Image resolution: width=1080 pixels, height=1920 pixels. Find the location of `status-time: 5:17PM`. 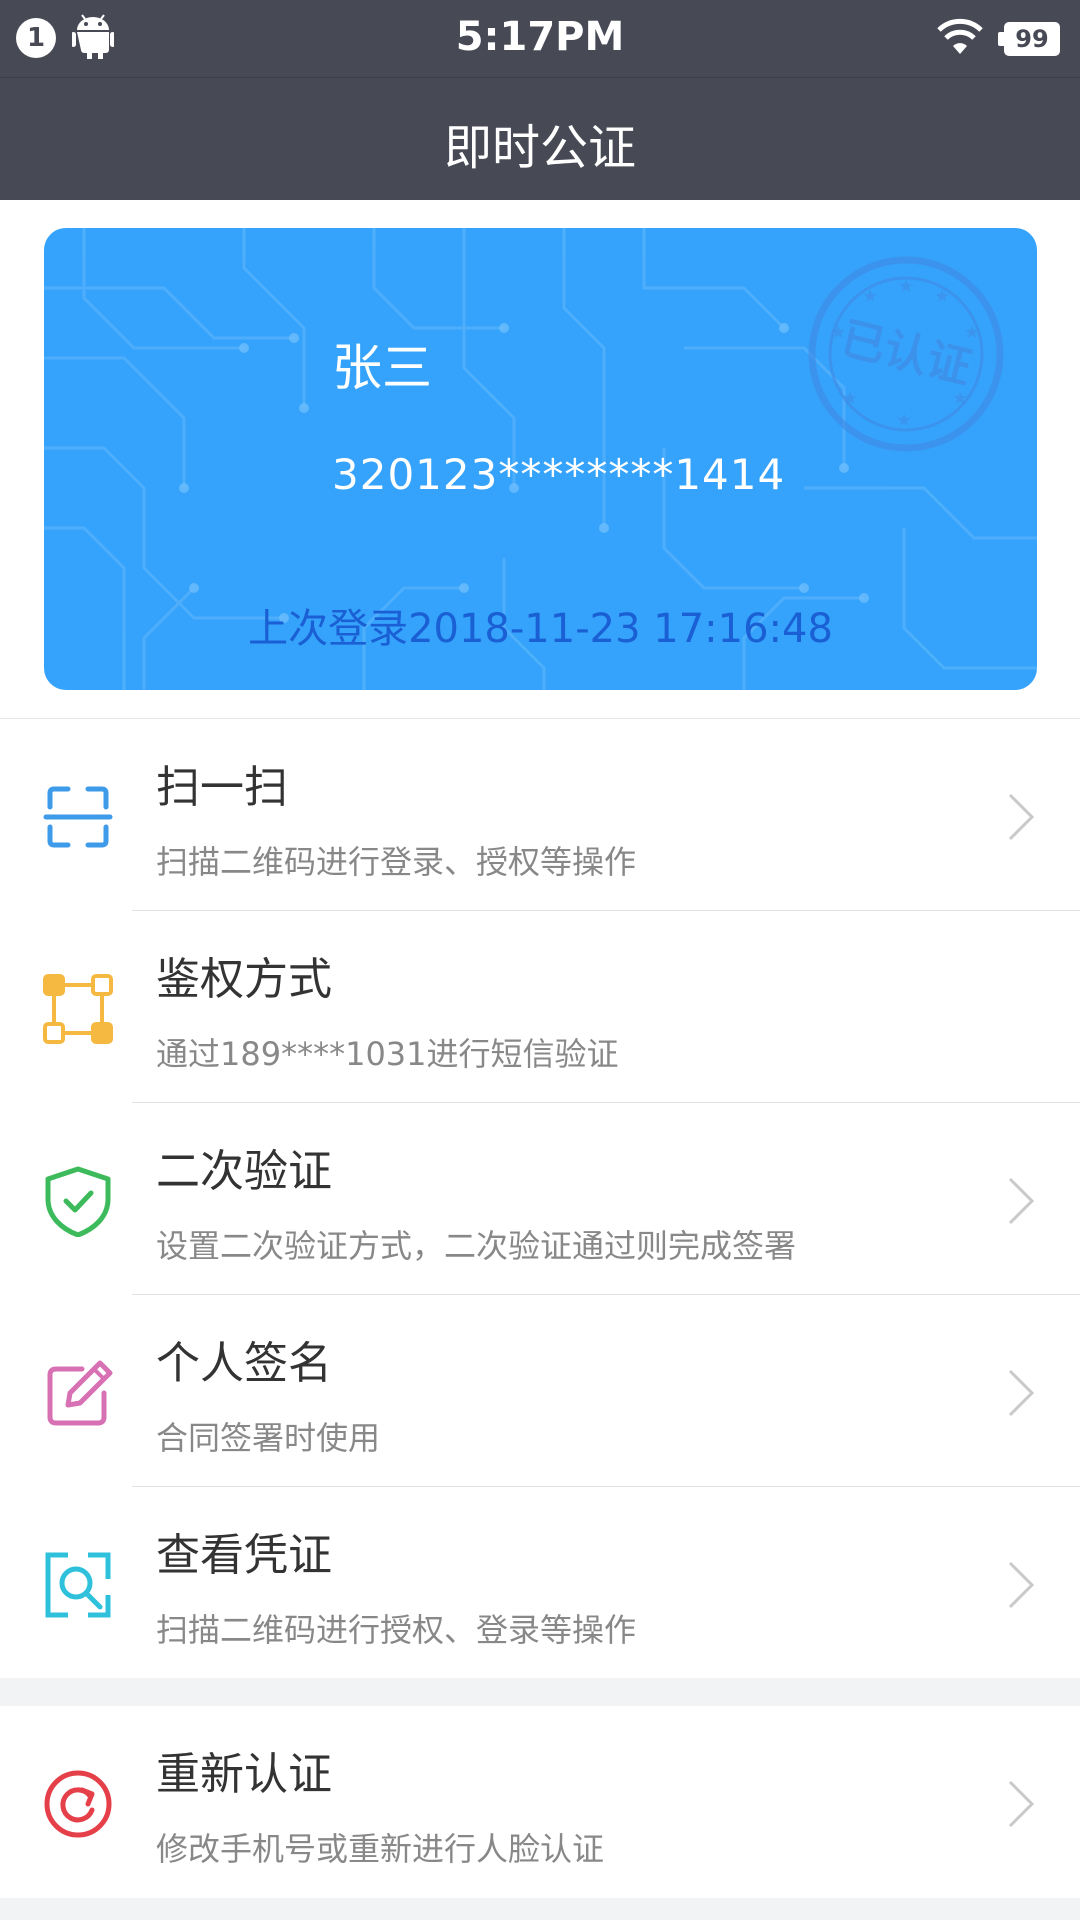

status-time: 5:17PM is located at coordinates (540, 37).